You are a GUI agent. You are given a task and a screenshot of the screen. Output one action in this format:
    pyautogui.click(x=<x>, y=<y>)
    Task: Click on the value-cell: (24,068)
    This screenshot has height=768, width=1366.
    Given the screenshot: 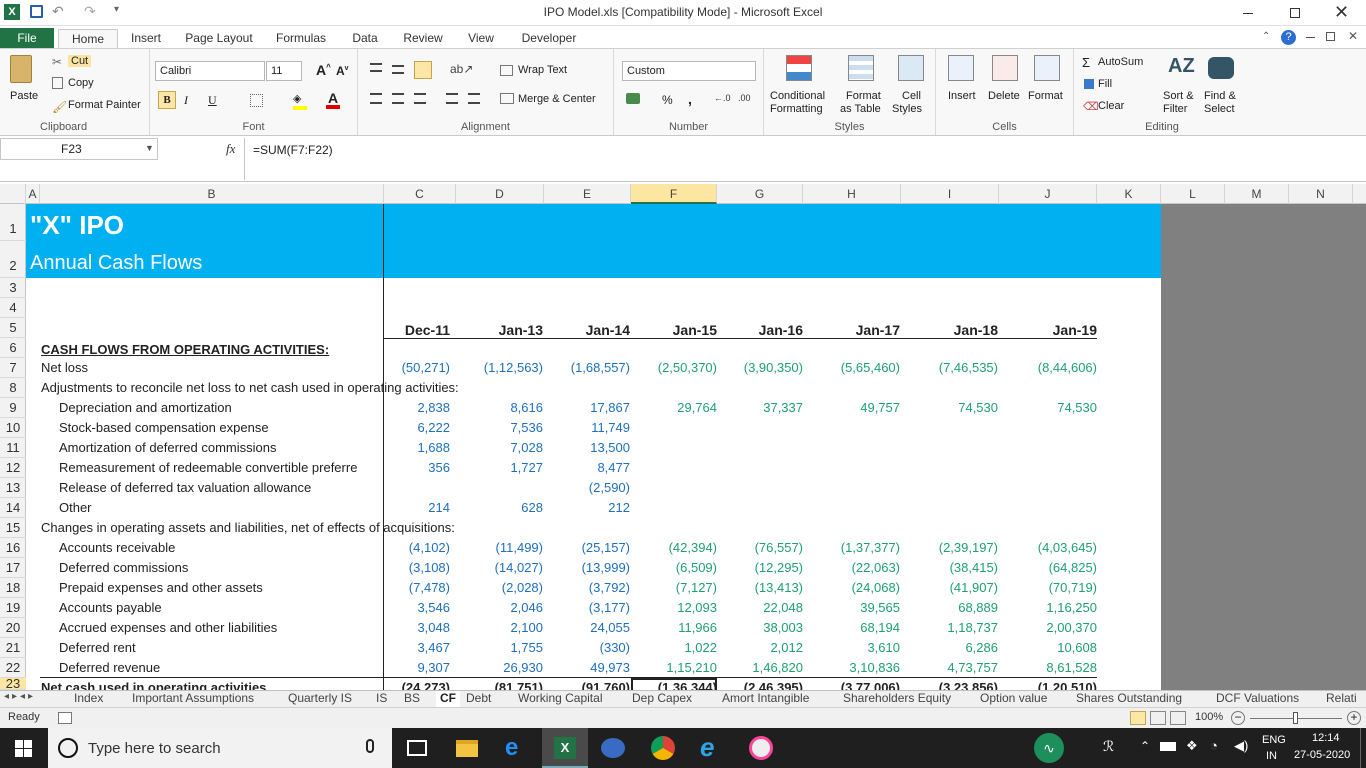 What is the action you would take?
    pyautogui.click(x=855, y=588)
    